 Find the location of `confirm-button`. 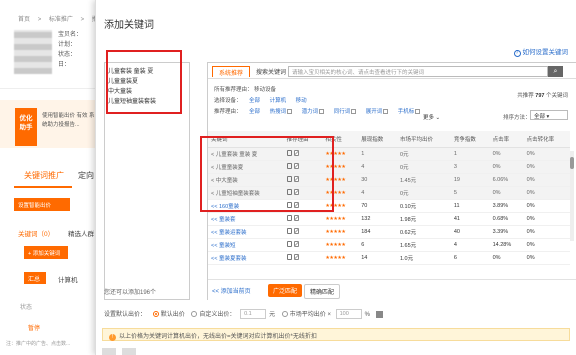

confirm-button is located at coordinates (109, 351).